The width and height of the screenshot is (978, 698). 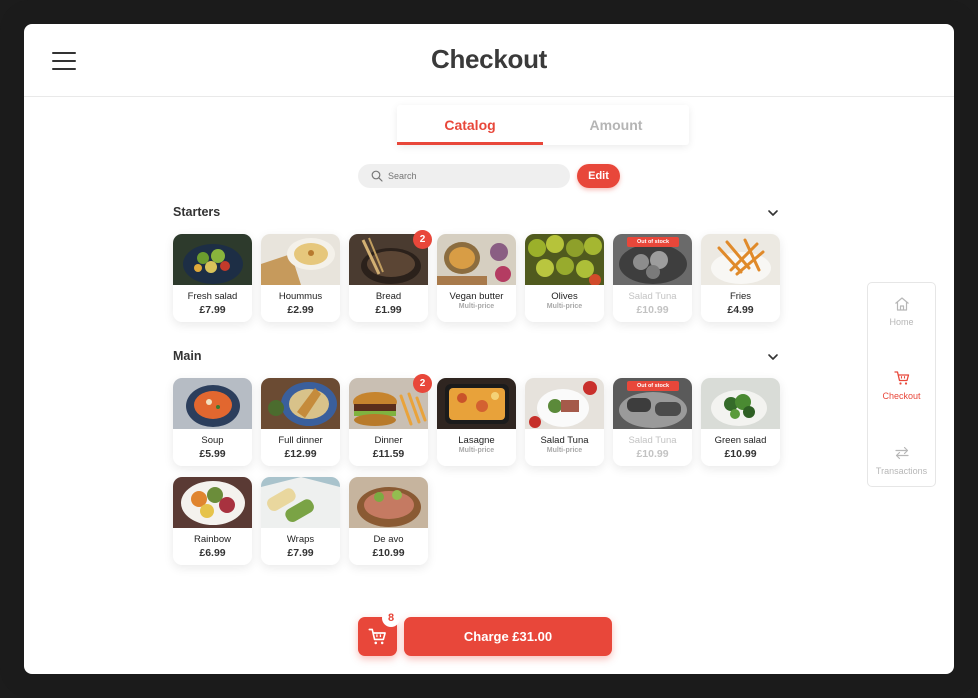 What do you see at coordinates (212, 539) in the screenshot?
I see `product-name: Rainbow` at bounding box center [212, 539].